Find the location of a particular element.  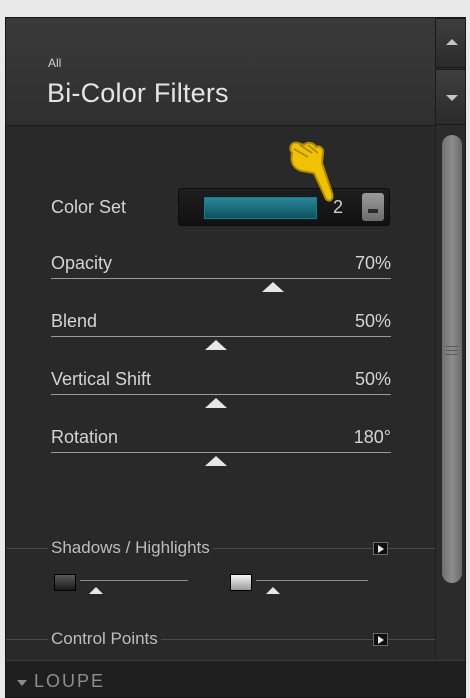

vertical-shift-track is located at coordinates (221, 394).